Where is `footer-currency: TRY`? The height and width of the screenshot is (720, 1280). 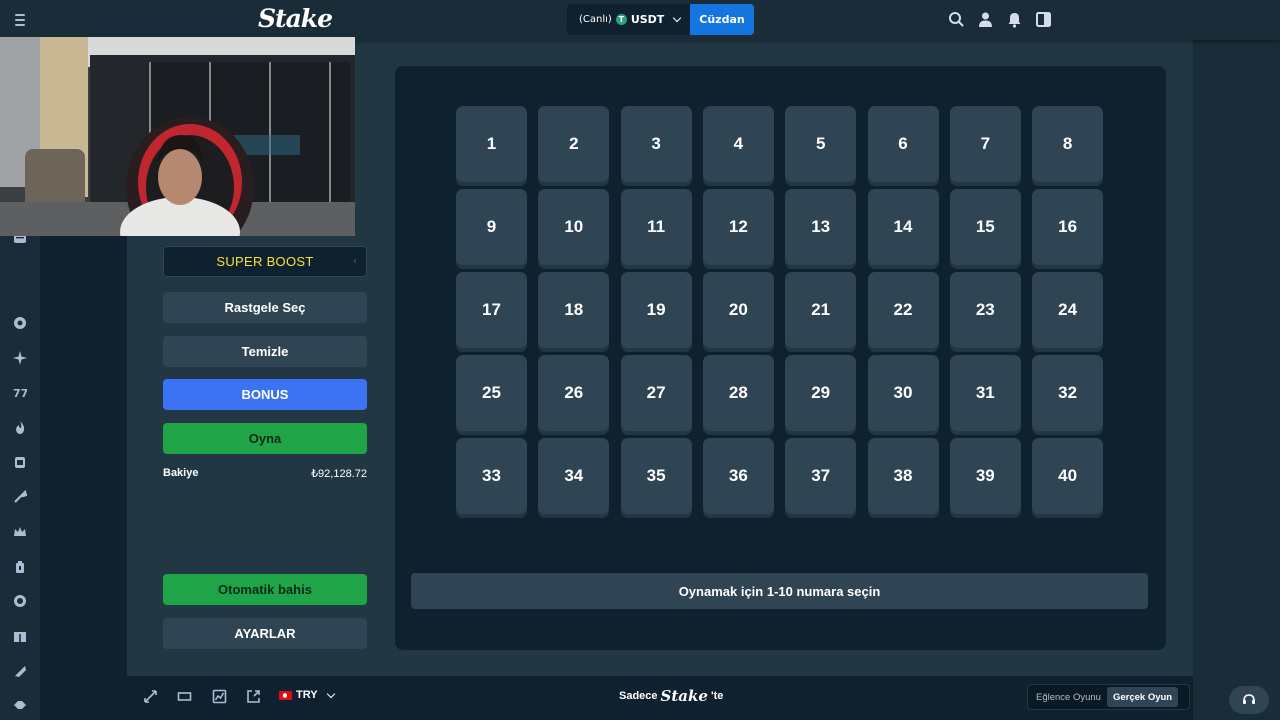
footer-currency: TRY is located at coordinates (307, 695).